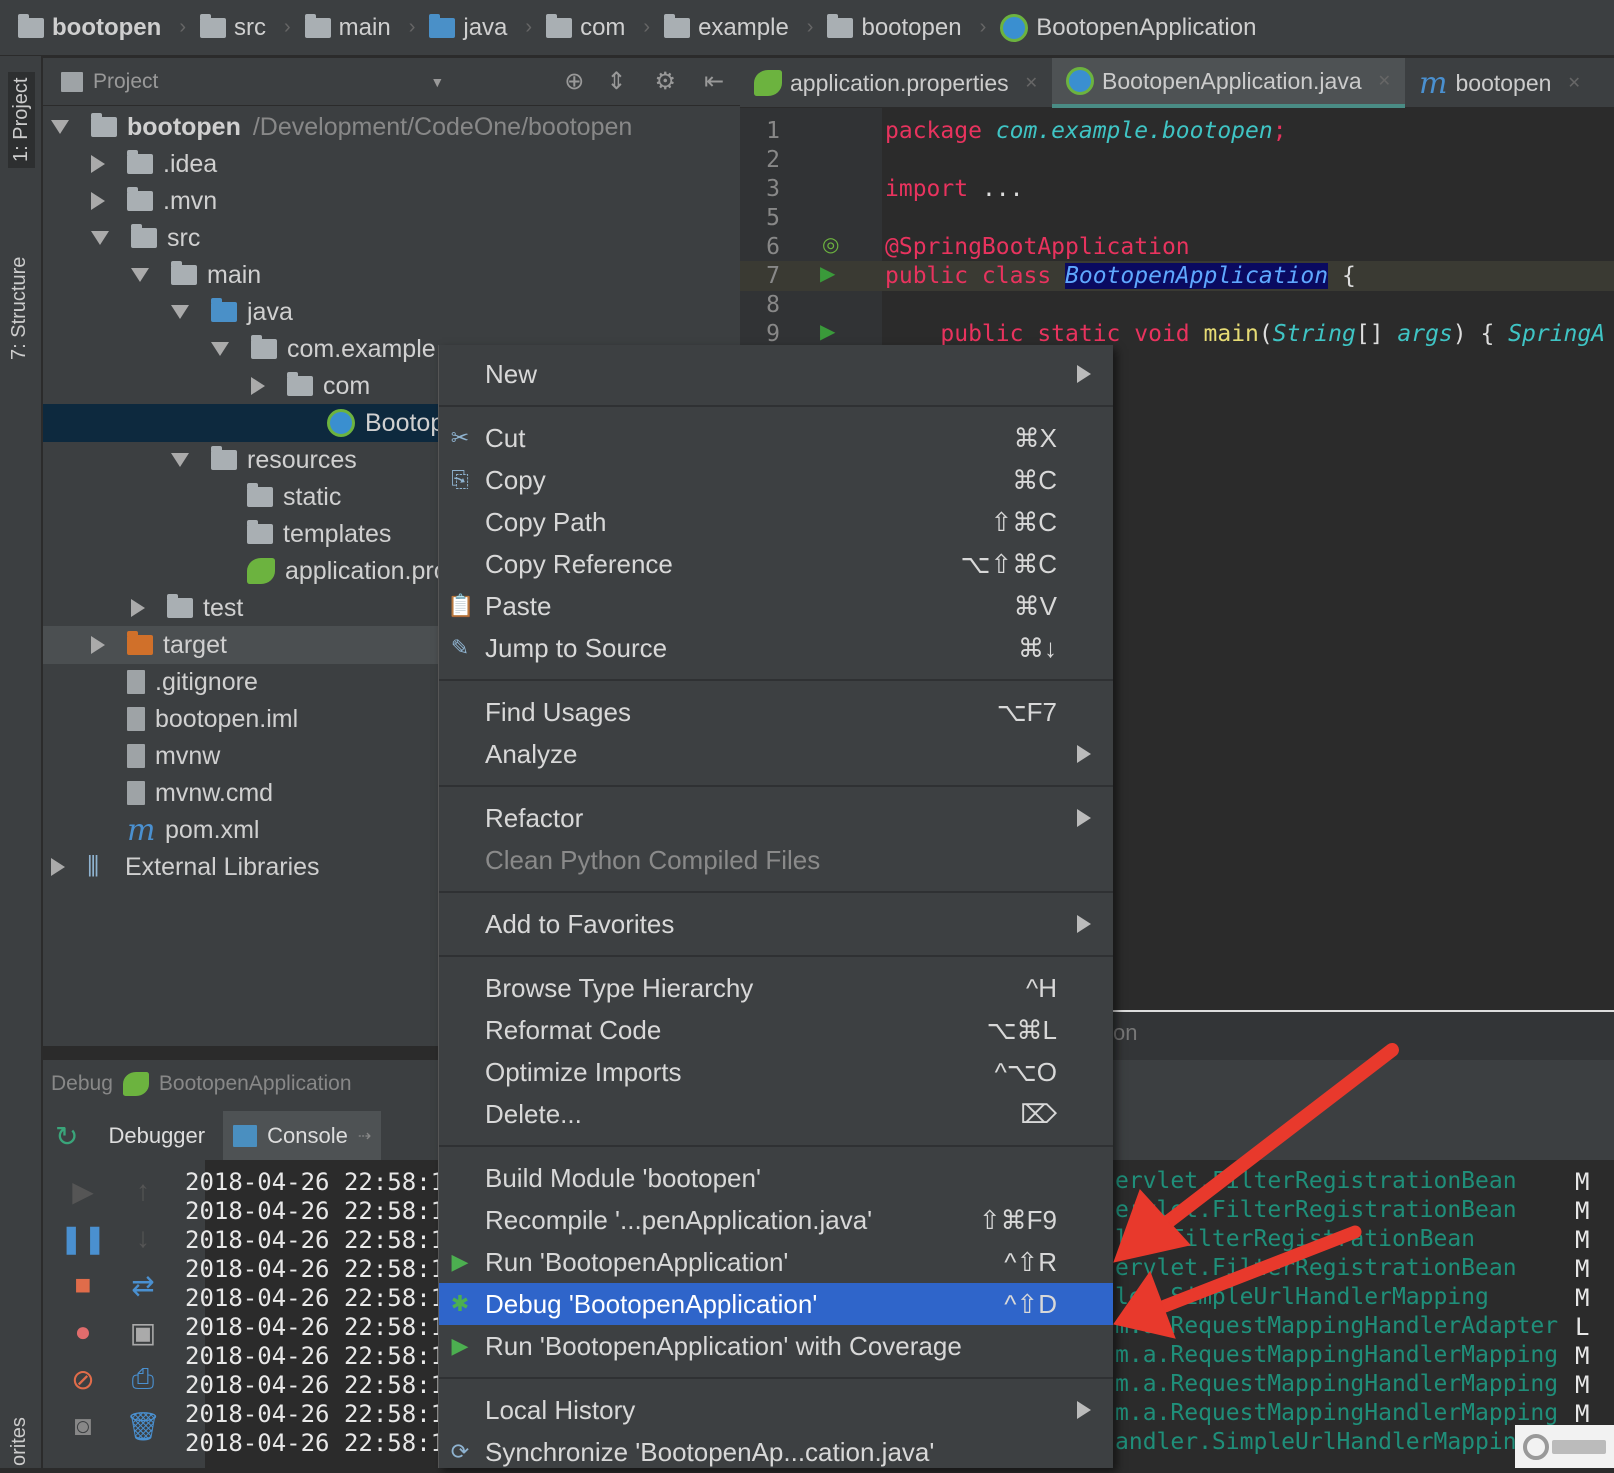  I want to click on run-main-icon: ▶, so click(827, 331).